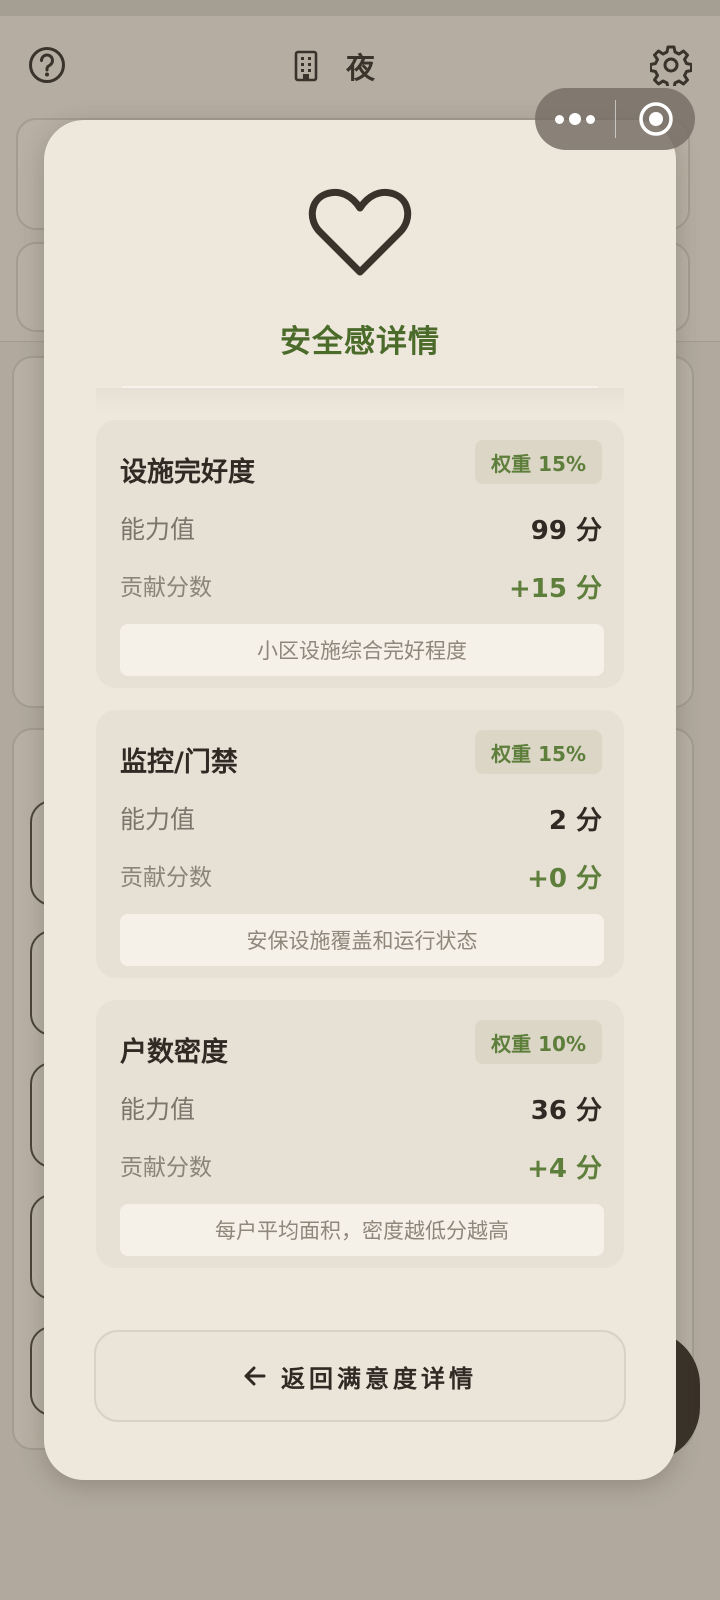  What do you see at coordinates (538, 1042) in the screenshot?
I see `weight-badge: 权重 10%` at bounding box center [538, 1042].